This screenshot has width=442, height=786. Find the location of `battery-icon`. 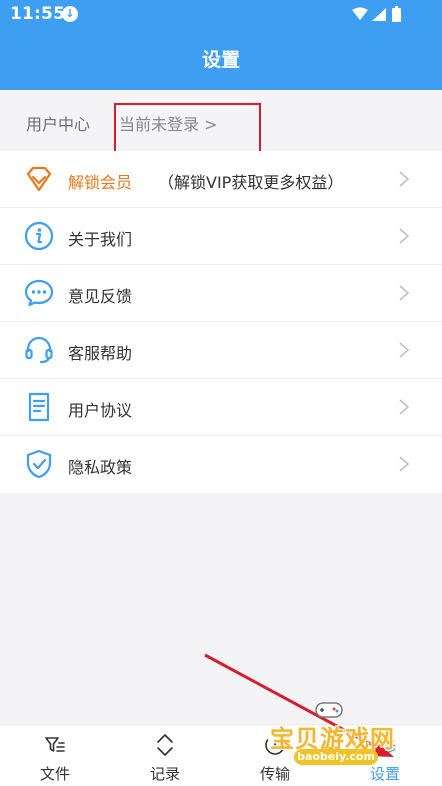

battery-icon is located at coordinates (396, 15).